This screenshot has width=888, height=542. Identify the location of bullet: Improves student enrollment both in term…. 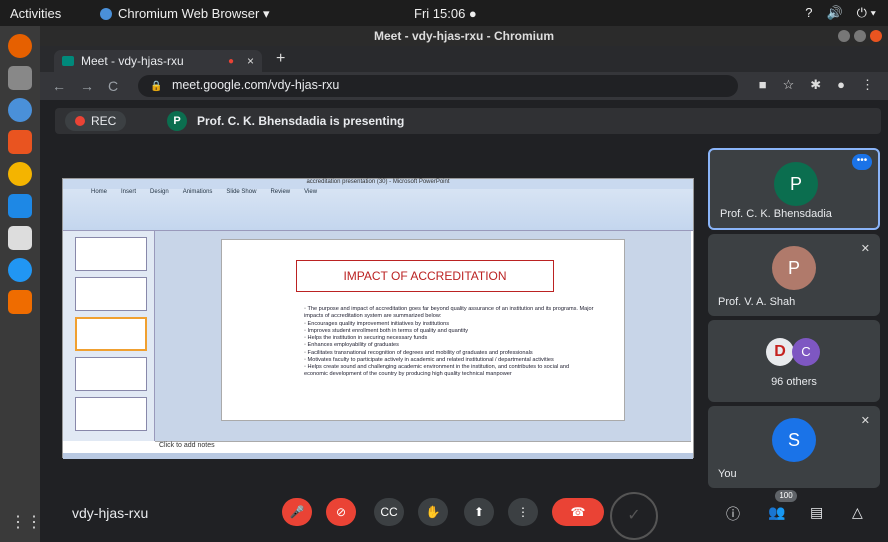
(449, 331).